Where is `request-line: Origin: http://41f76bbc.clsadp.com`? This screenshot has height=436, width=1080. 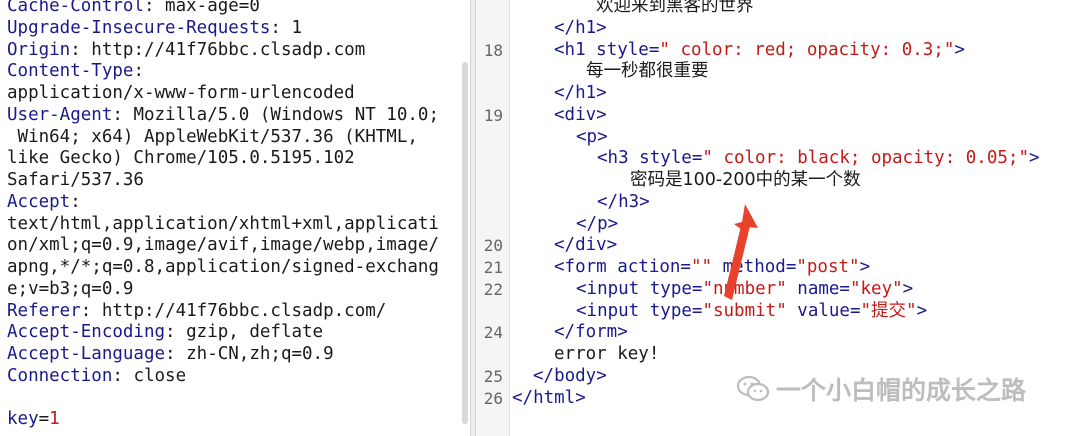
request-line: Origin: http://41f76bbc.clsadp.com is located at coordinates (233, 51).